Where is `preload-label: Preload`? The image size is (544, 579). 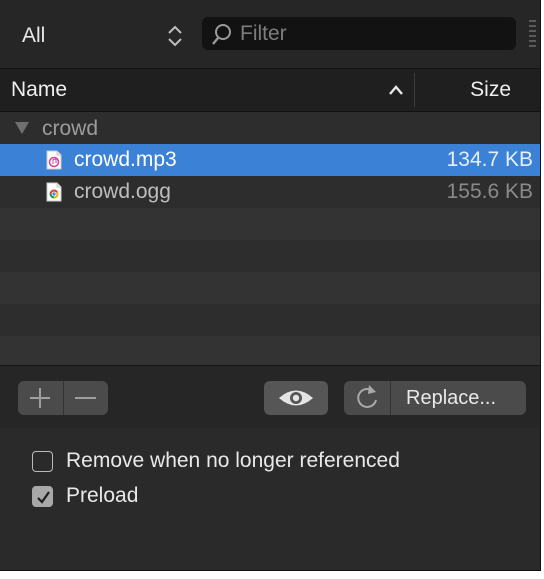 preload-label: Preload is located at coordinates (102, 495).